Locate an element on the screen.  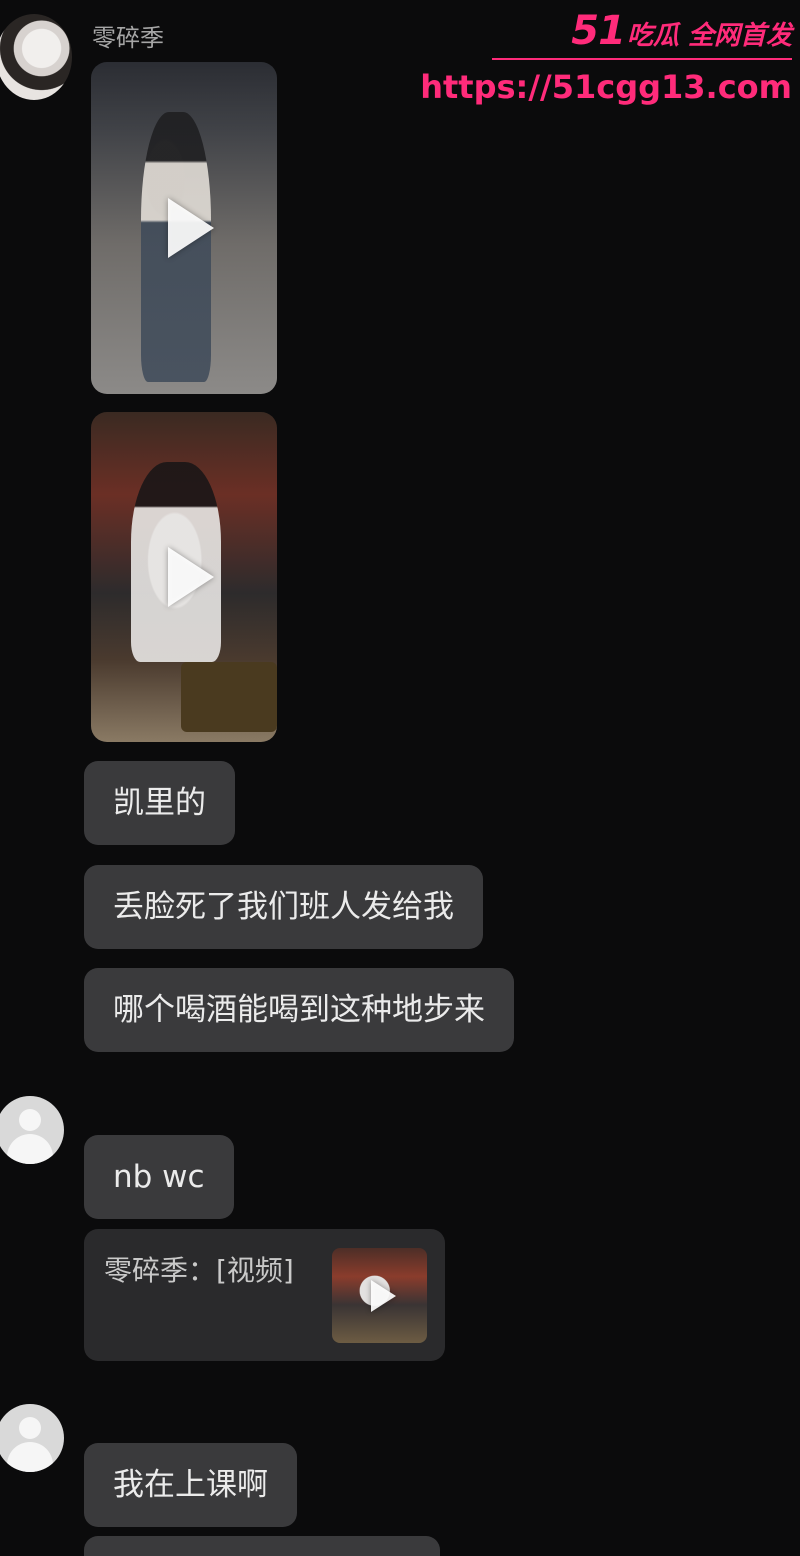
watermark-url: https://51cgg13.com is located at coordinates (606, 87).